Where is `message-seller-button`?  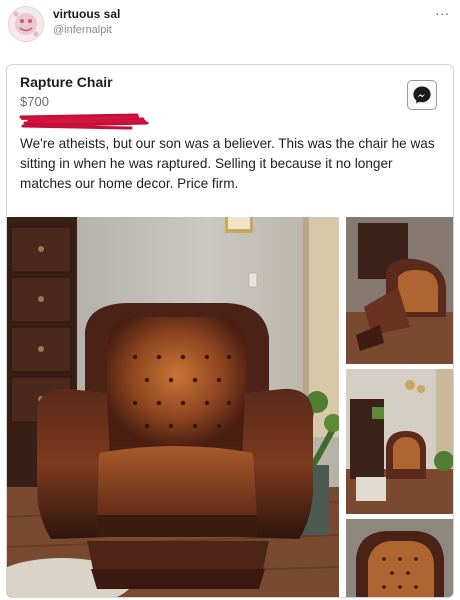
message-seller-button is located at coordinates (422, 95).